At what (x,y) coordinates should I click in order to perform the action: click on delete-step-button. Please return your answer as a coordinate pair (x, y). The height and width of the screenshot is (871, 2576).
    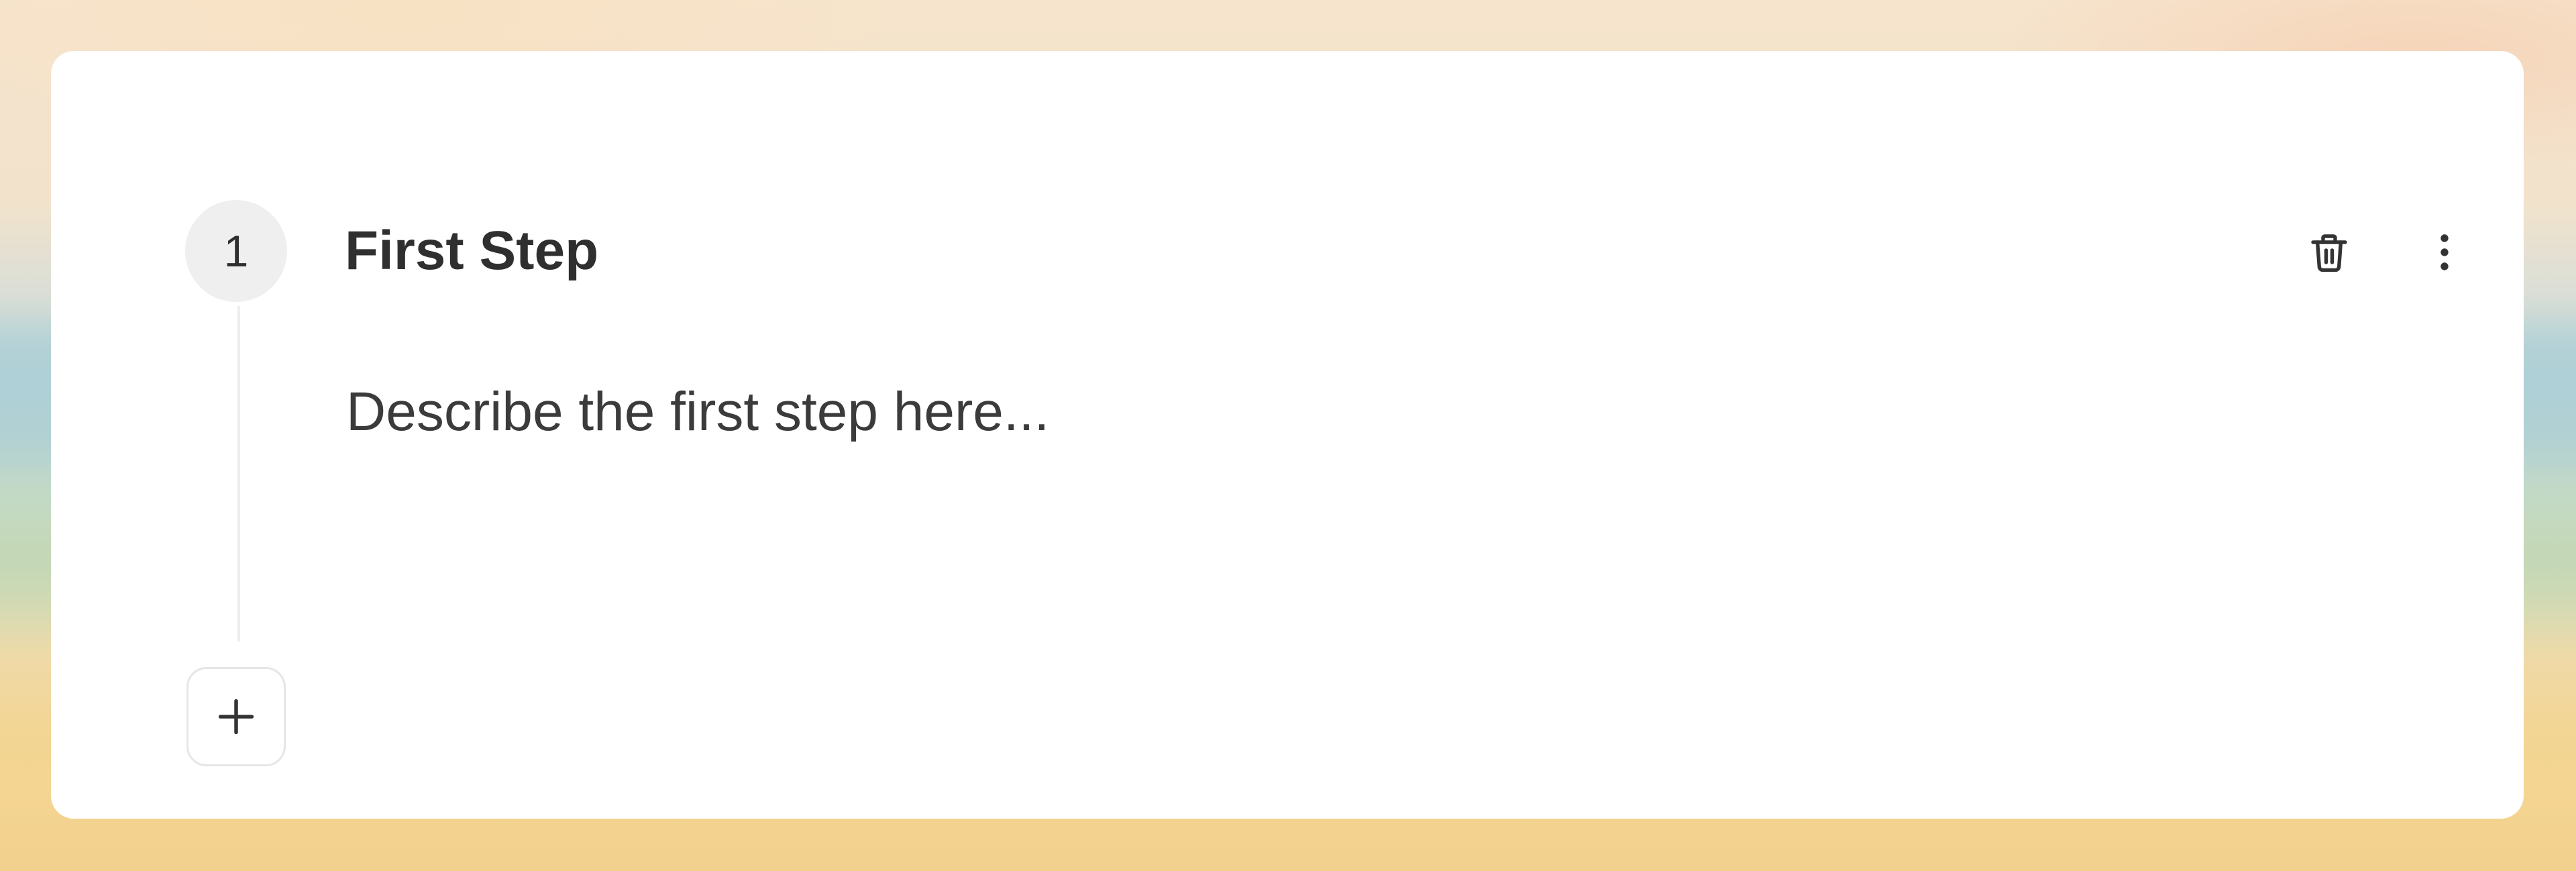
    Looking at the image, I should click on (2329, 252).